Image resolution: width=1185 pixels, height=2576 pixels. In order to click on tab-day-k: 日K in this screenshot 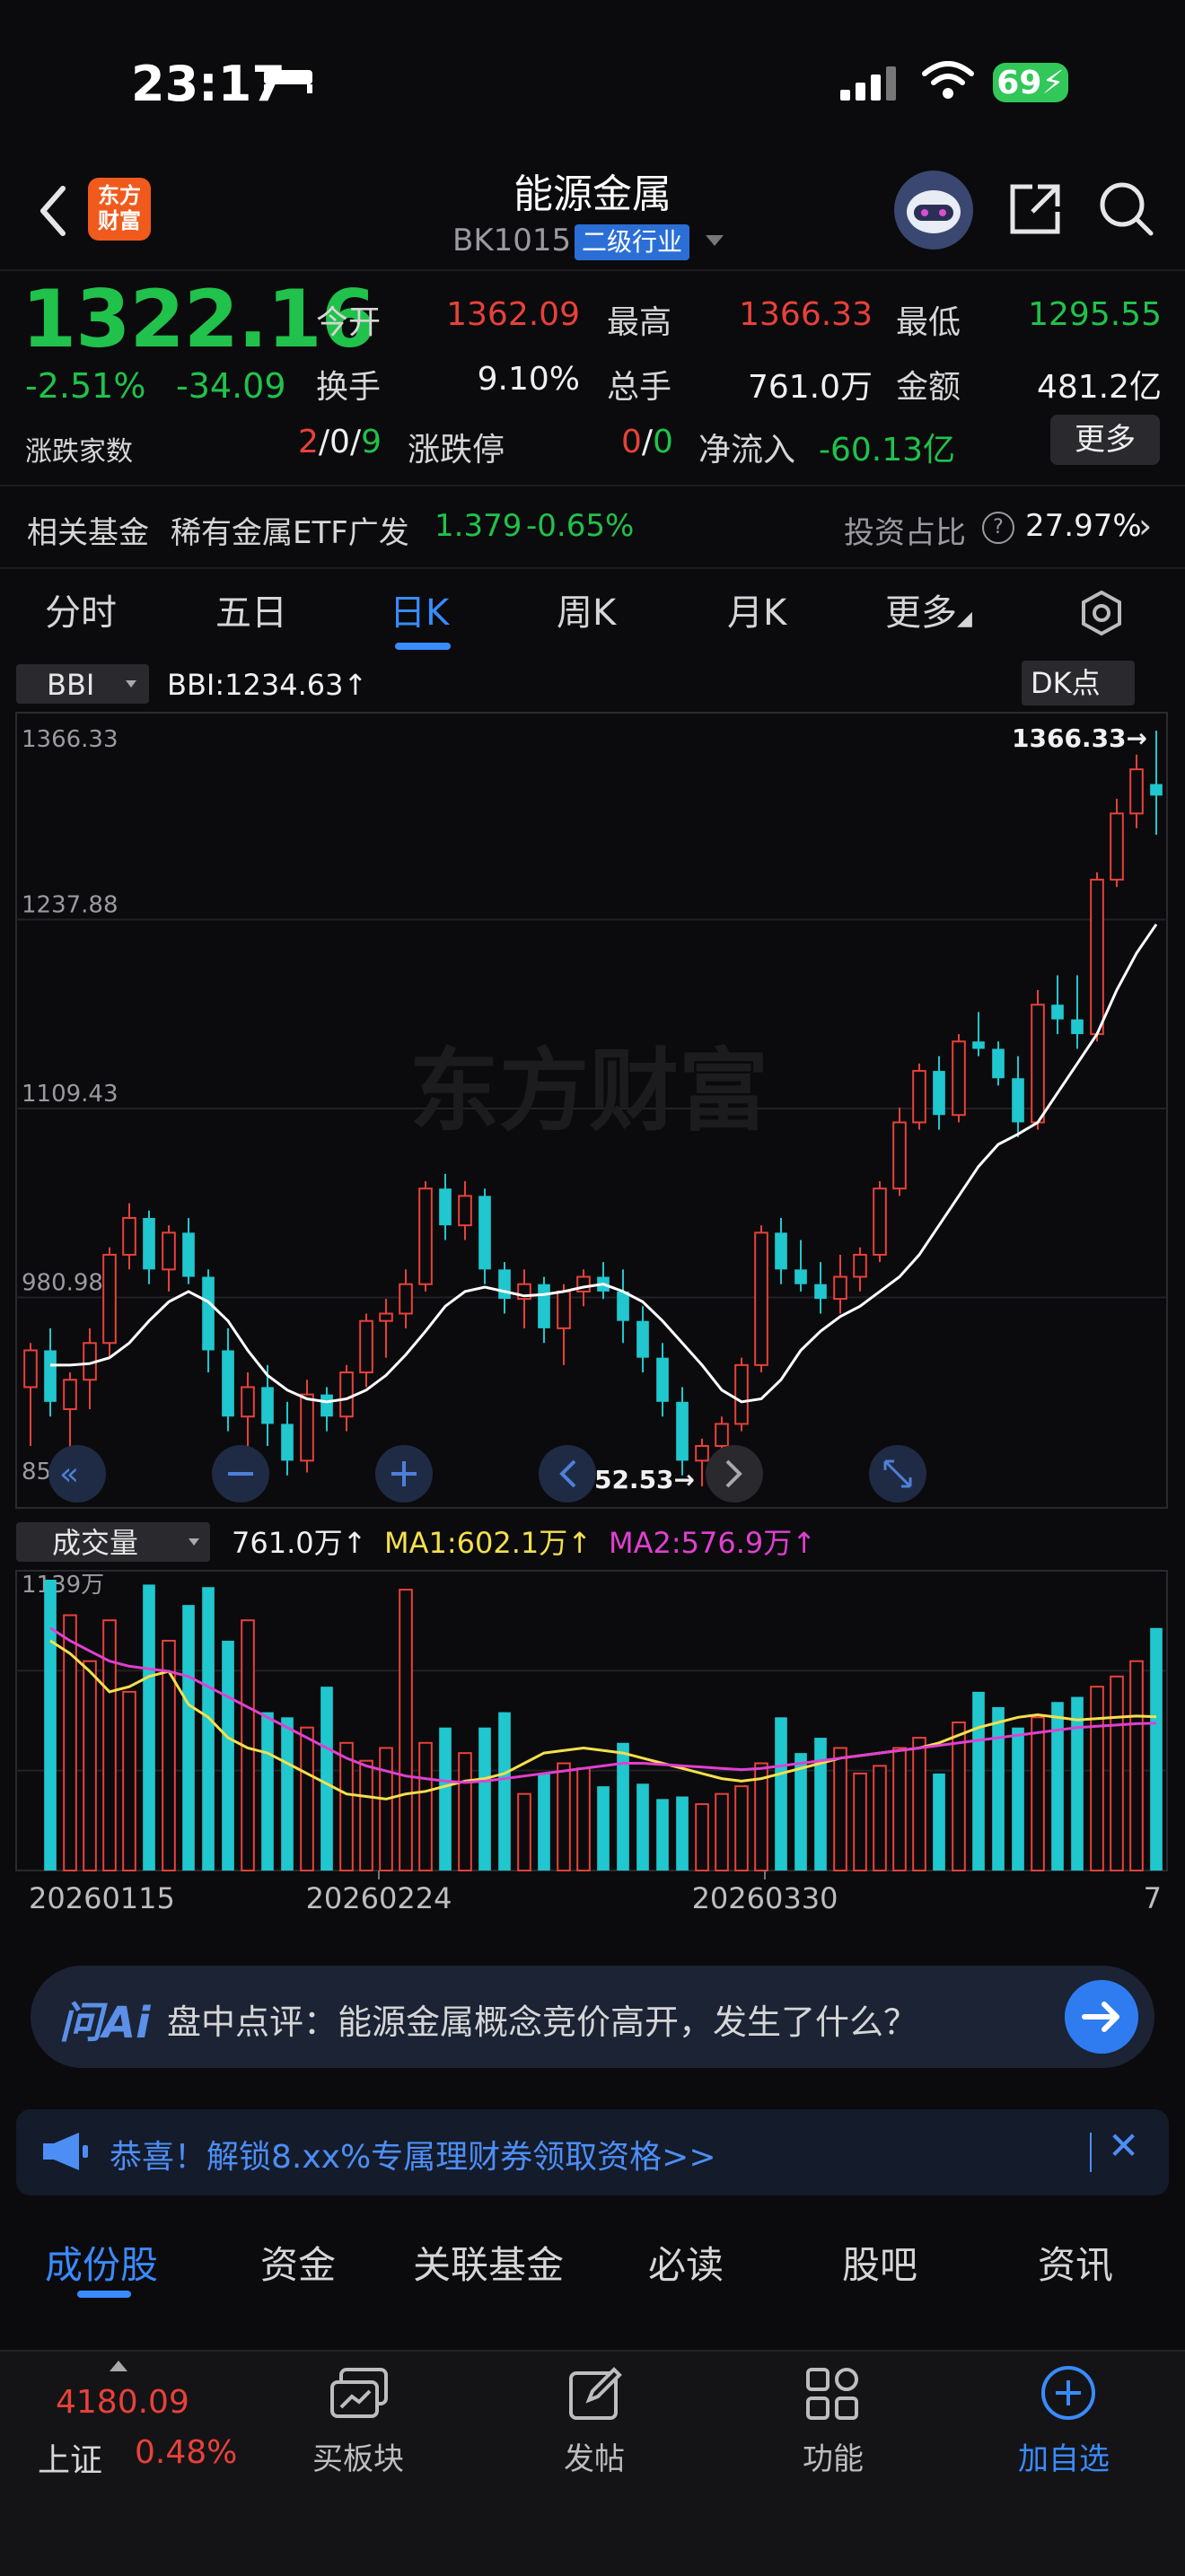, I will do `click(419, 609)`.